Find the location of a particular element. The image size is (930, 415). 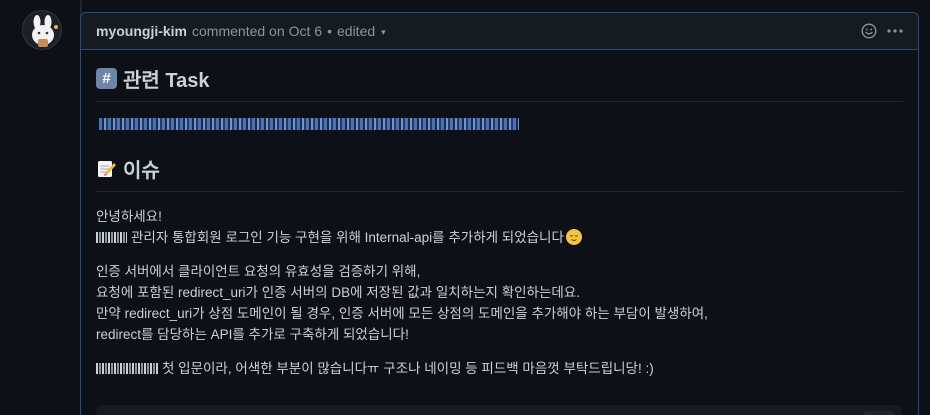

comment-action: commented on is located at coordinates (238, 31).